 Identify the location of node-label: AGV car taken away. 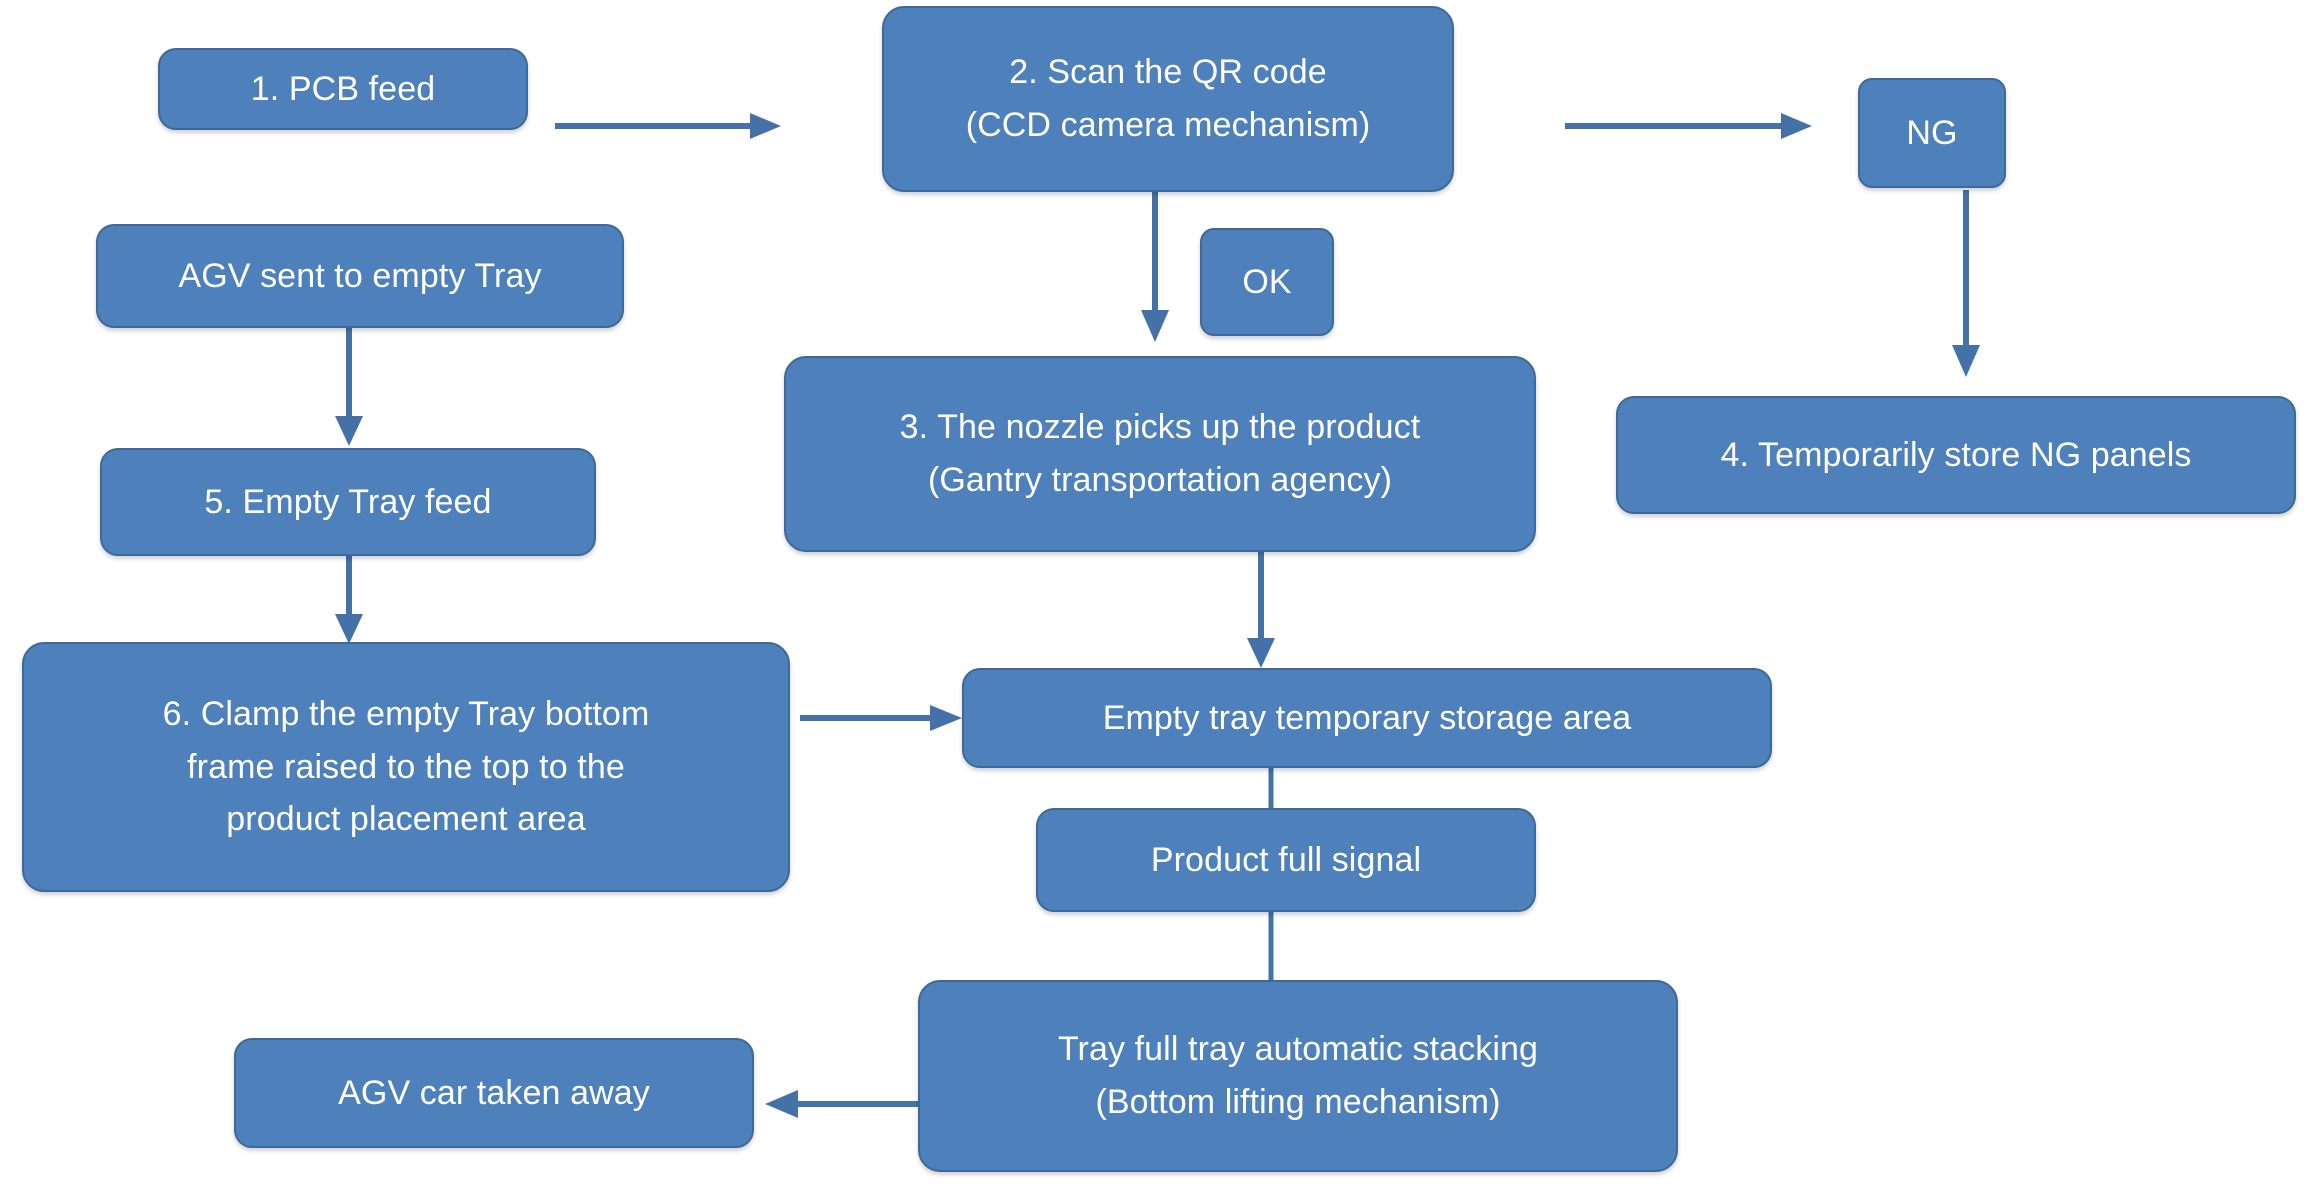
(494, 1092).